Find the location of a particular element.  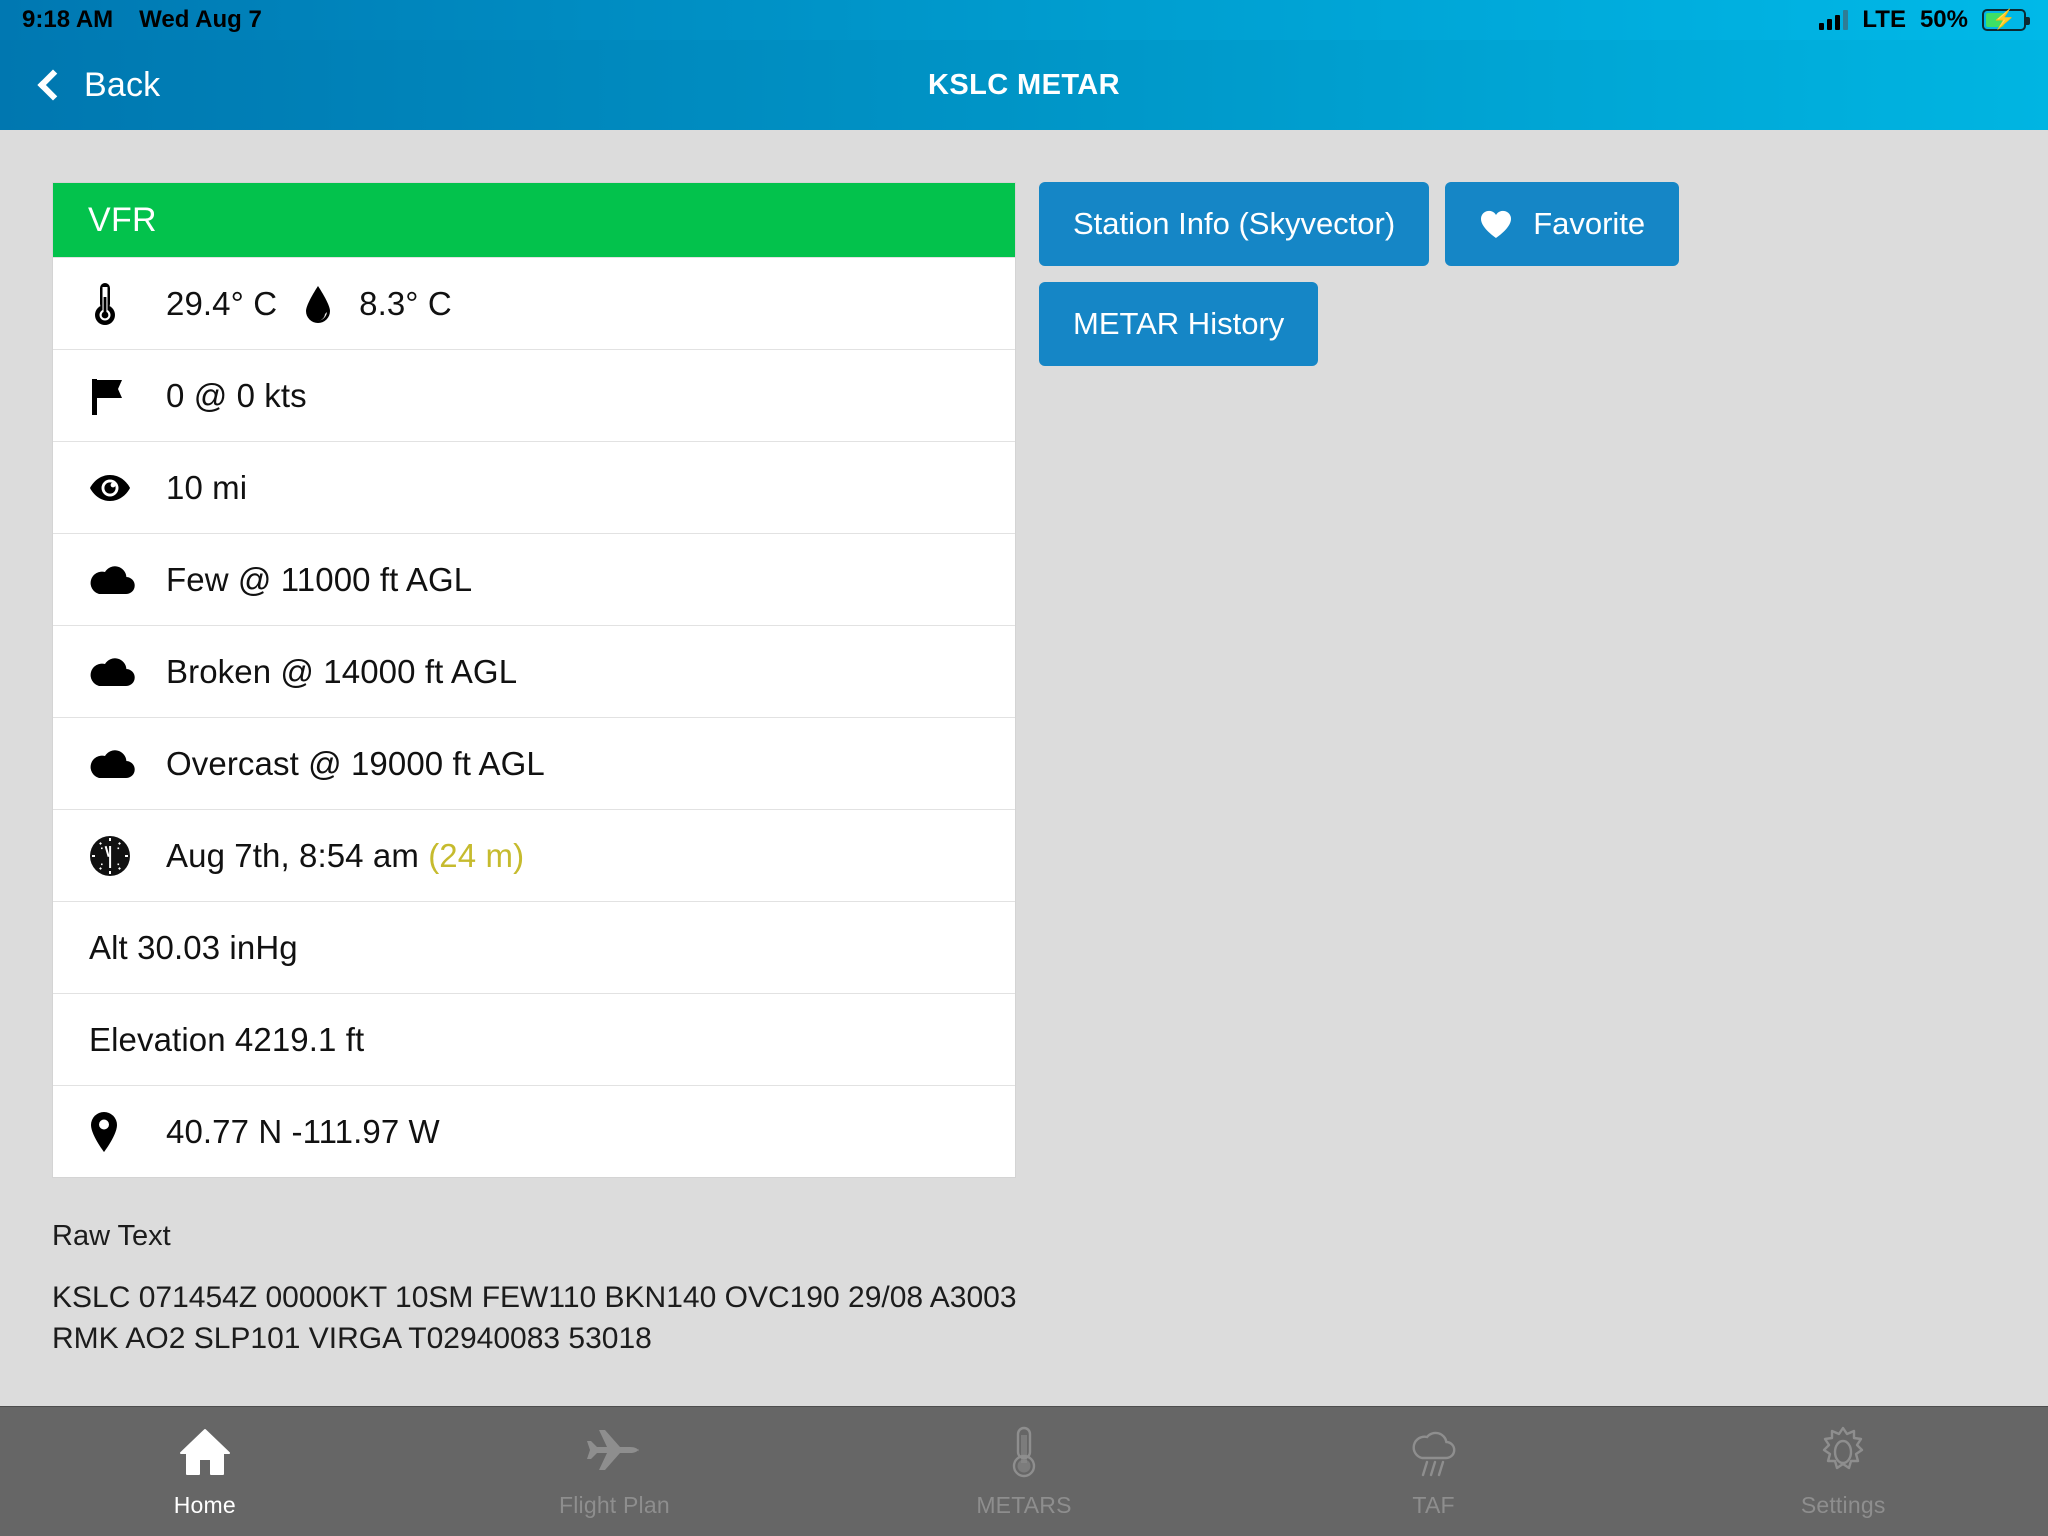

tab-taf: TAF is located at coordinates (1434, 1471).